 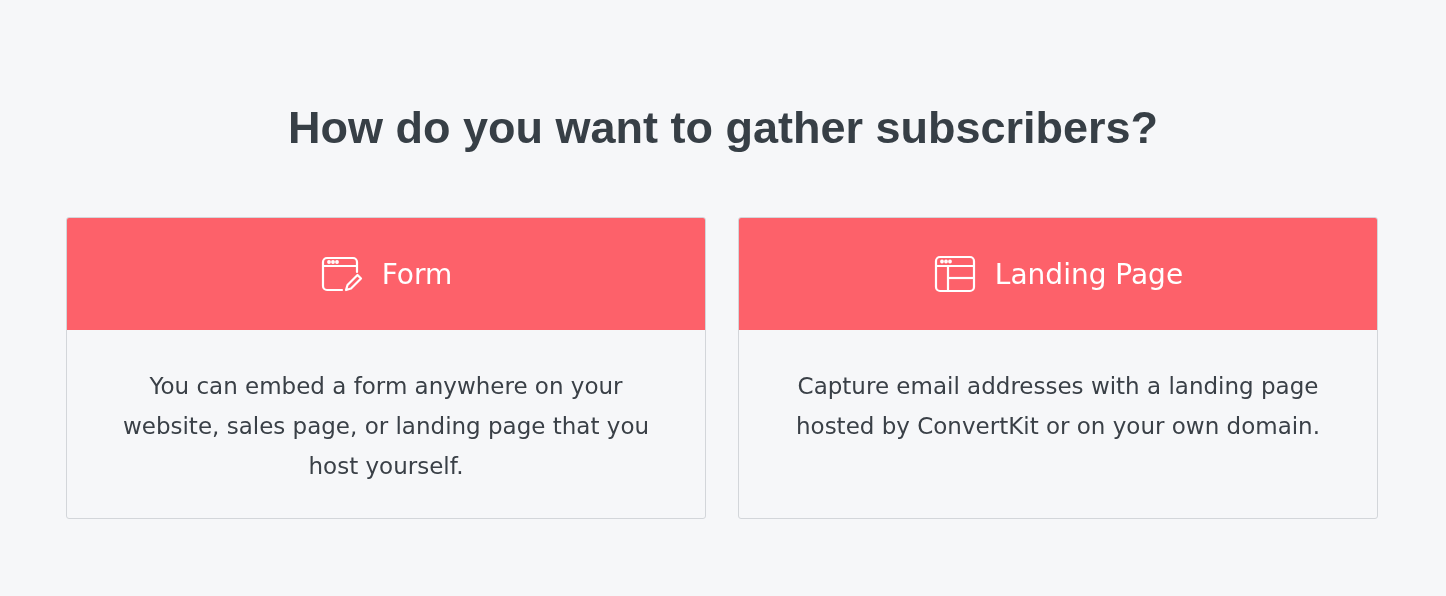 What do you see at coordinates (341, 274) in the screenshot?
I see `form-edit-icon` at bounding box center [341, 274].